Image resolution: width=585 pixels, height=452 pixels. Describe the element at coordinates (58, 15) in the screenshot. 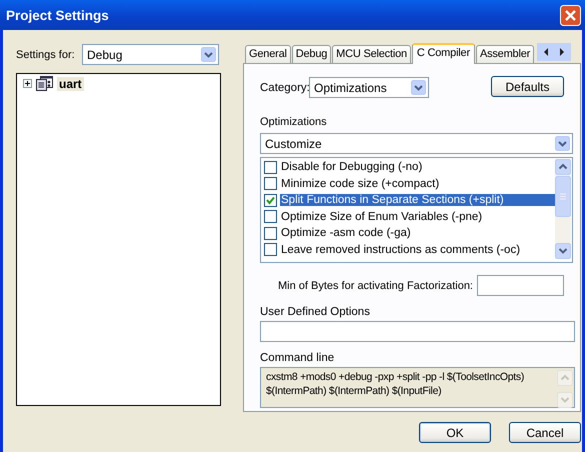

I see `window-title: Project Settings` at that location.